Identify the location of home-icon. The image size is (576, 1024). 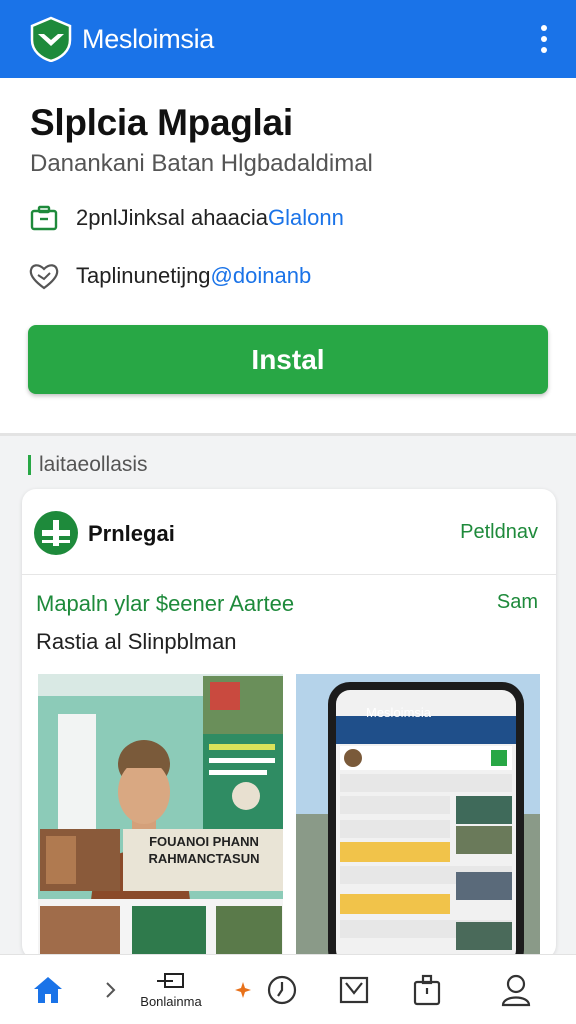
(48, 990).